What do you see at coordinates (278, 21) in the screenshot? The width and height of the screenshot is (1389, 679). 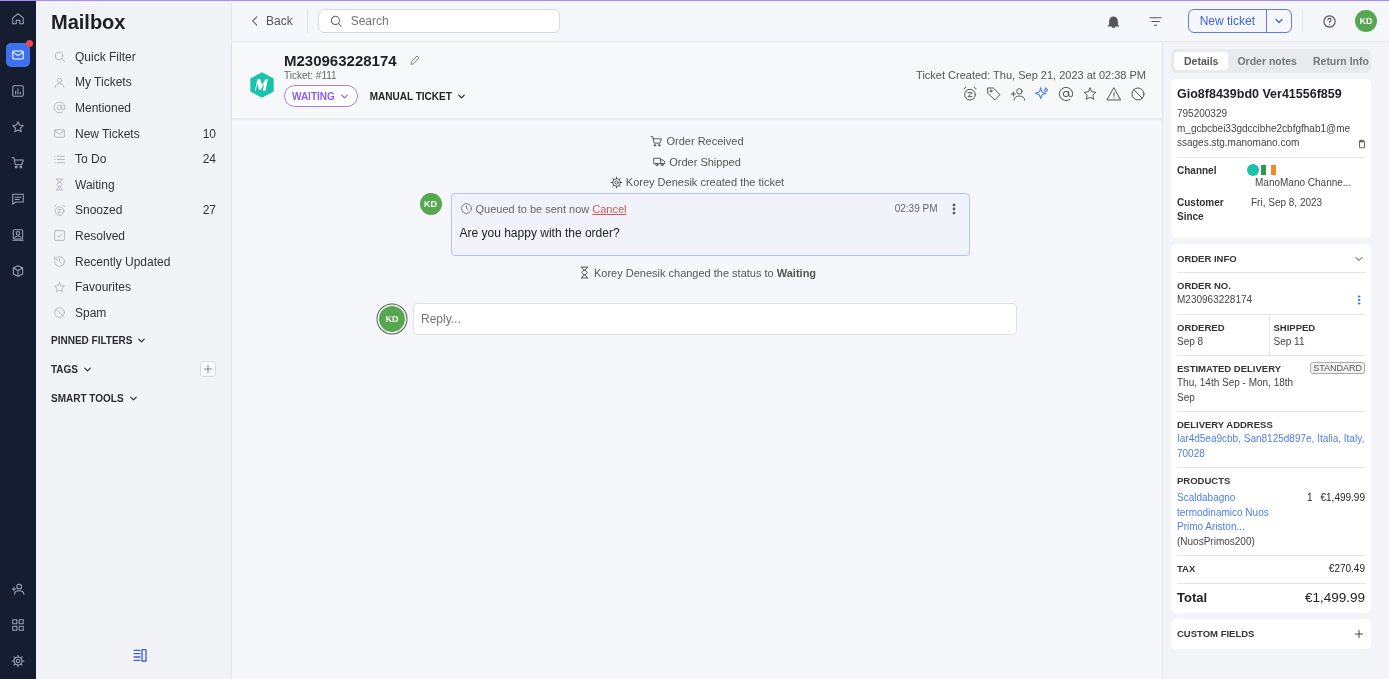 I see `back-button: Back` at bounding box center [278, 21].